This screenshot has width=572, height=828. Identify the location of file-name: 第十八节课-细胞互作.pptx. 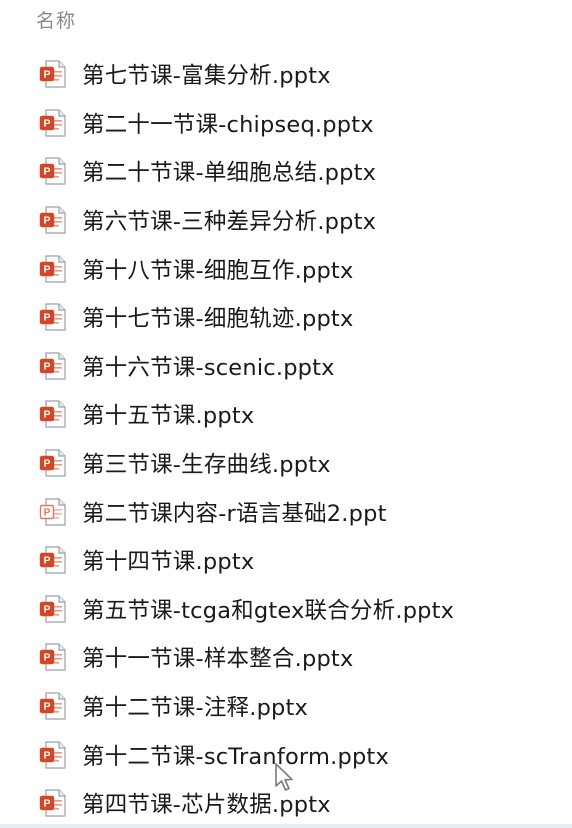
(217, 269).